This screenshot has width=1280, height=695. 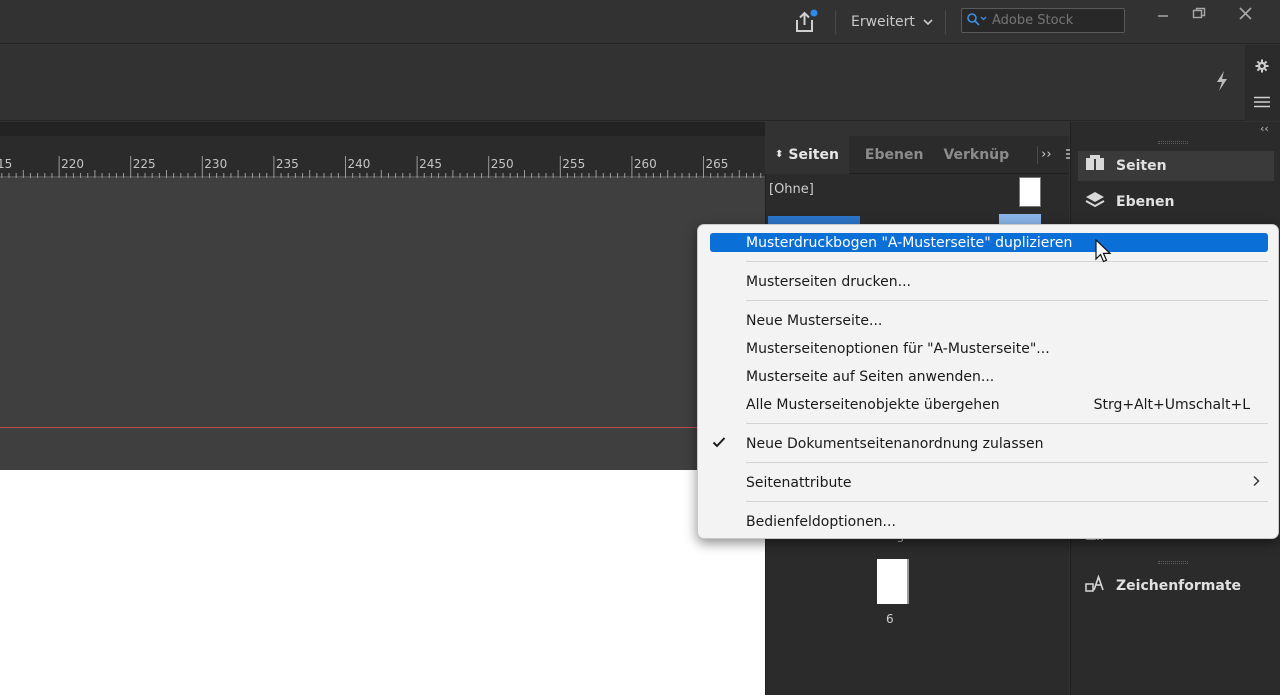 I want to click on ruler-tick-label: 15, so click(x=6, y=164).